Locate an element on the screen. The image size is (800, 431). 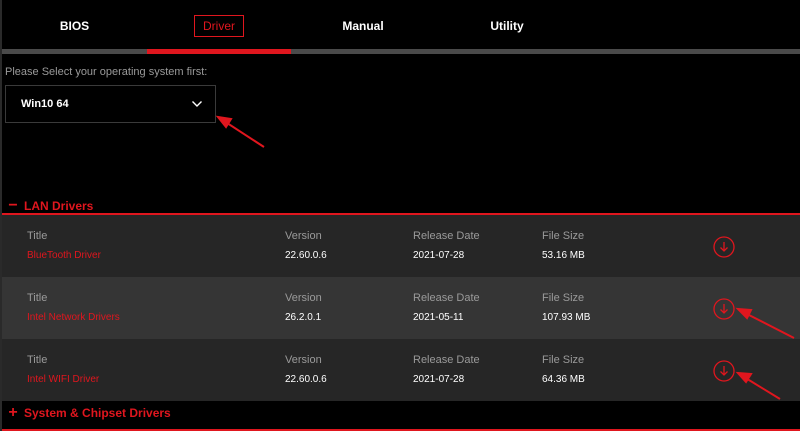
tab-driver-label: Driver is located at coordinates (219, 26).